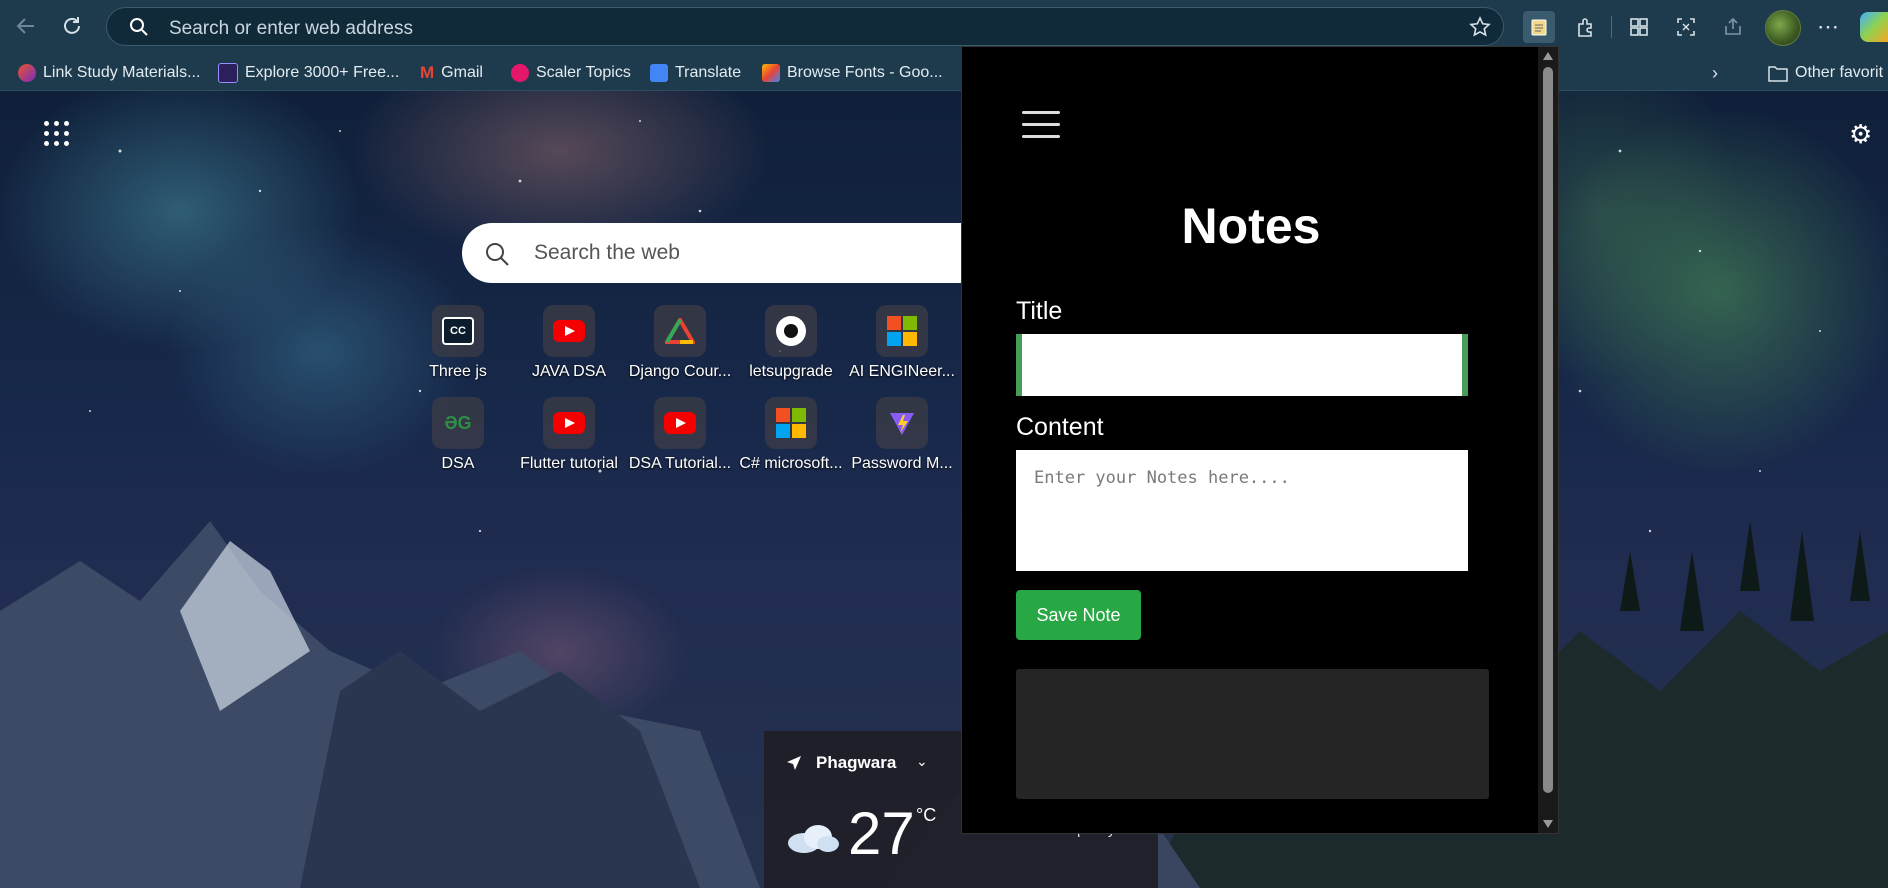  I want to click on scrollbar-thumb, so click(1548, 430).